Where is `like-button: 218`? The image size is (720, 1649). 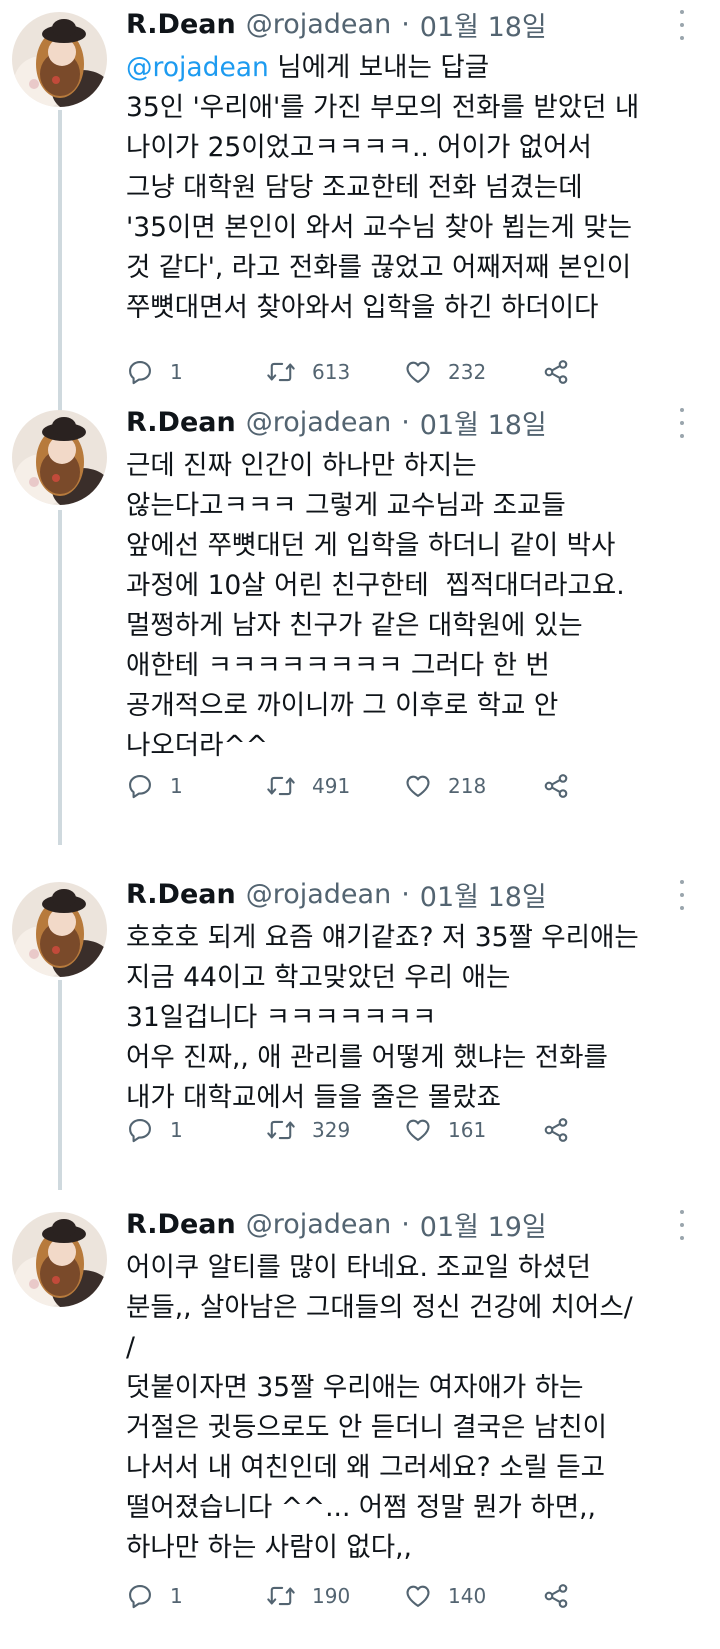 like-button: 218 is located at coordinates (445, 786).